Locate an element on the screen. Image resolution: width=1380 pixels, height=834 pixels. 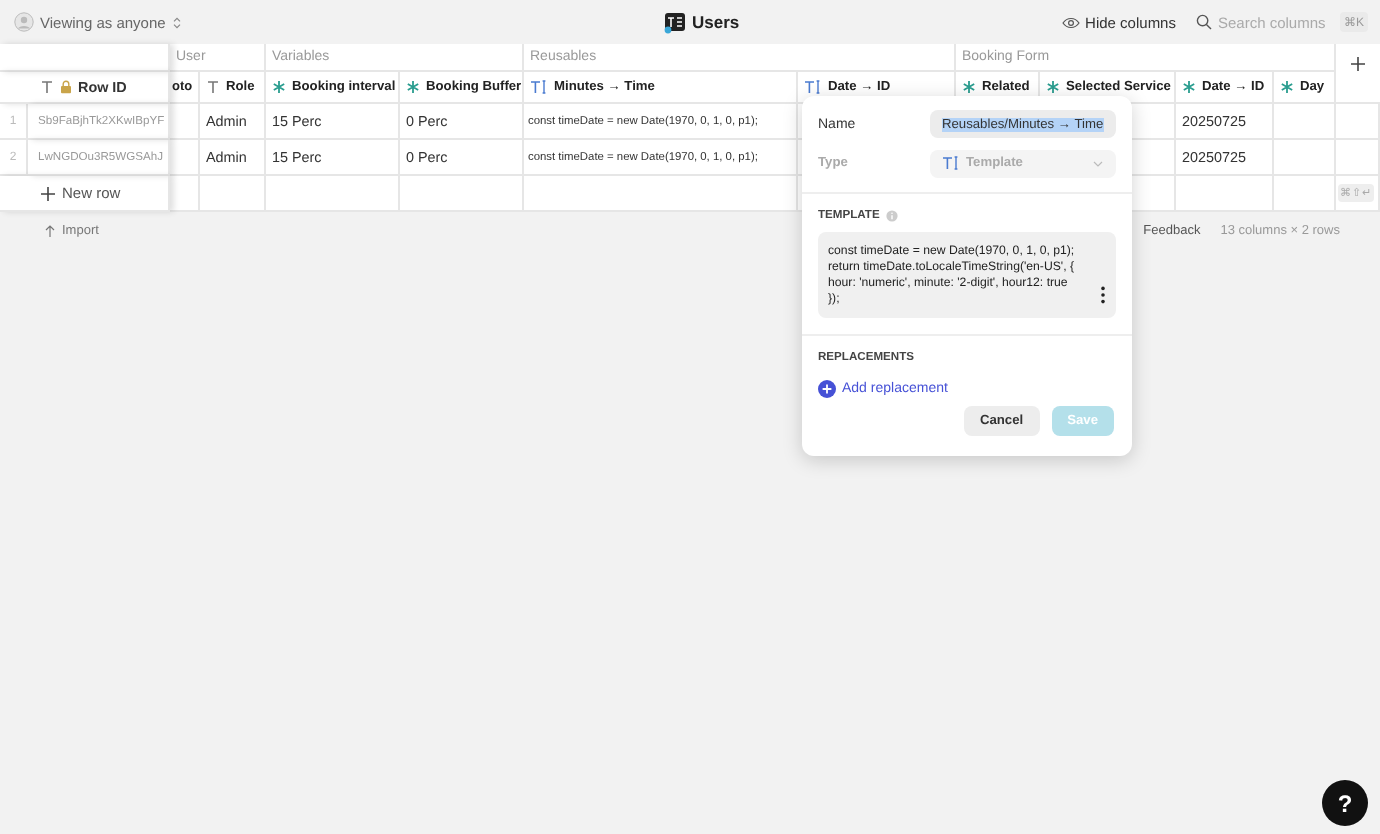
table-title: Users is located at coordinates (716, 22).